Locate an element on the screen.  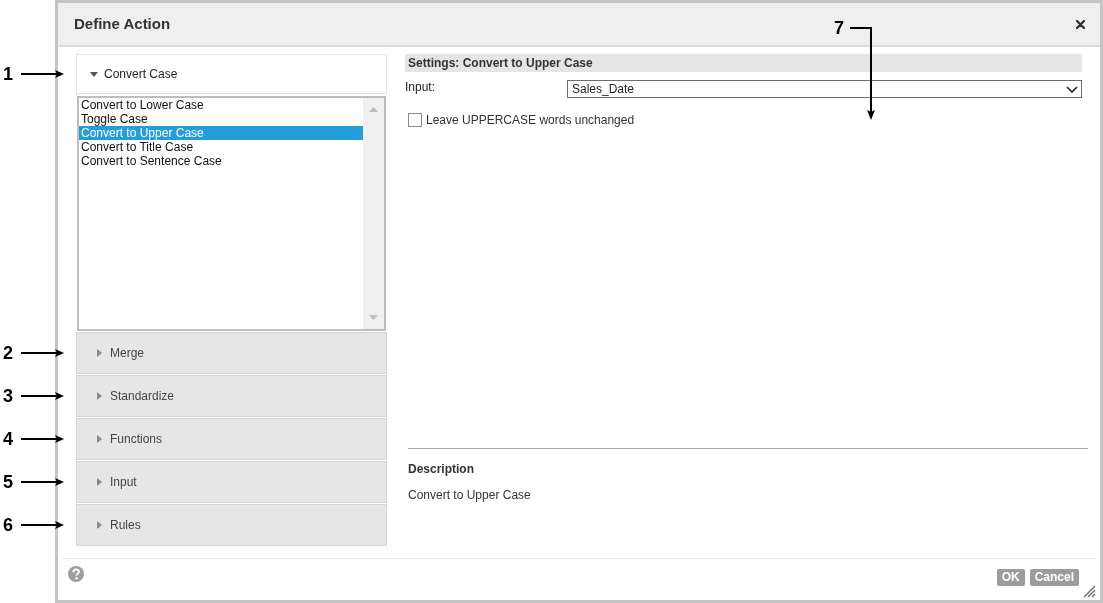
callout-number: 5 is located at coordinates (8, 482).